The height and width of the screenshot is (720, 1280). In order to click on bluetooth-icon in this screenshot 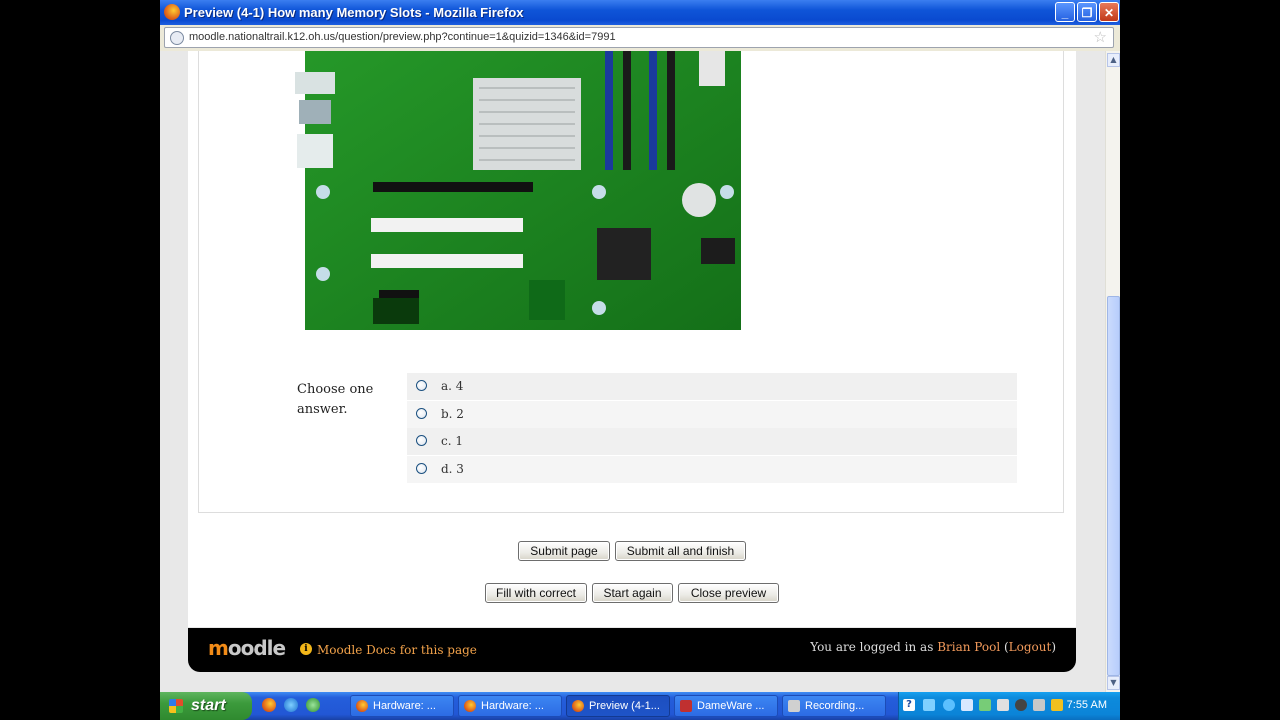, I will do `click(949, 705)`.